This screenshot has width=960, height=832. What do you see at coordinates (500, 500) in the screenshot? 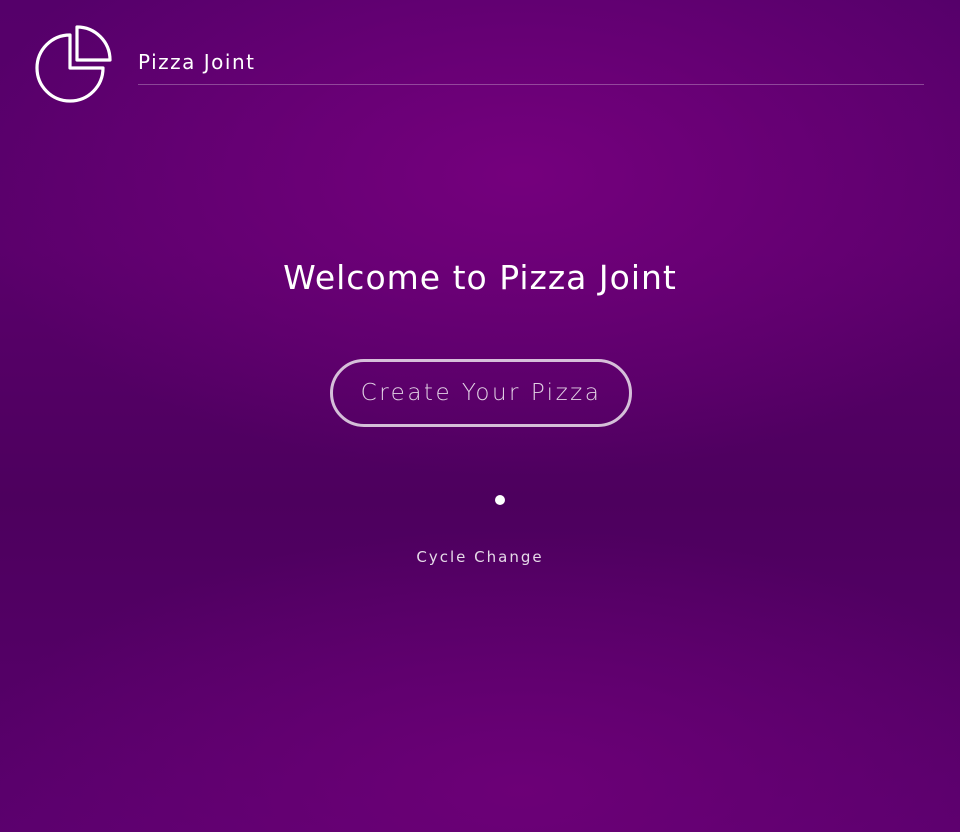
I see `dot-icon` at bounding box center [500, 500].